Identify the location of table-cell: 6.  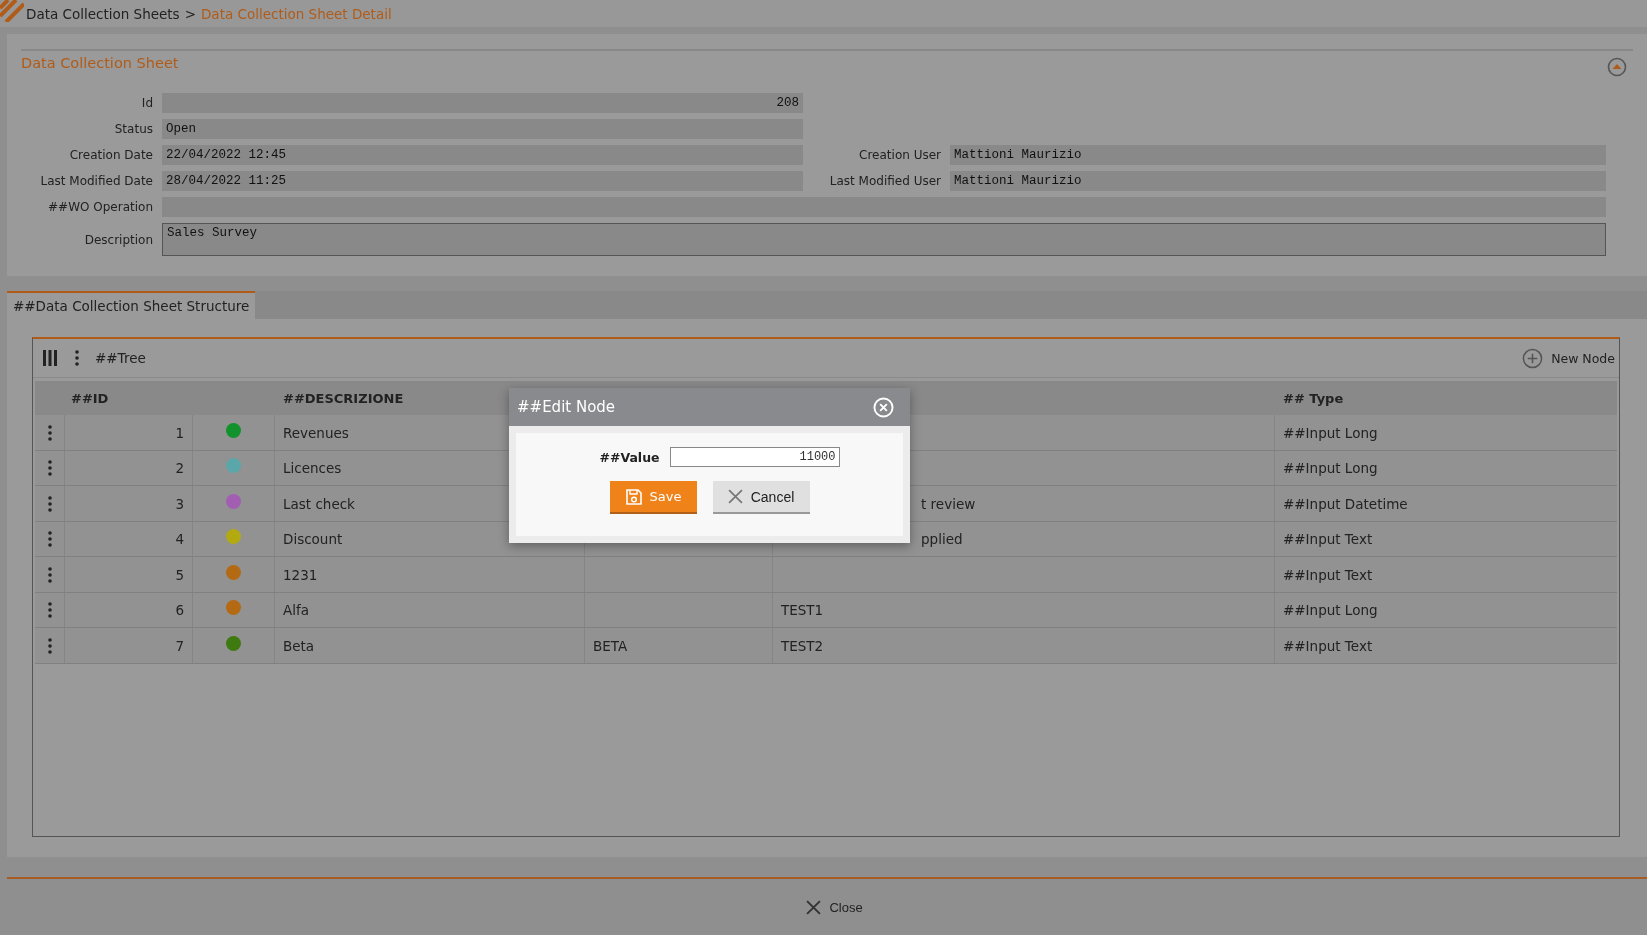
(179, 610).